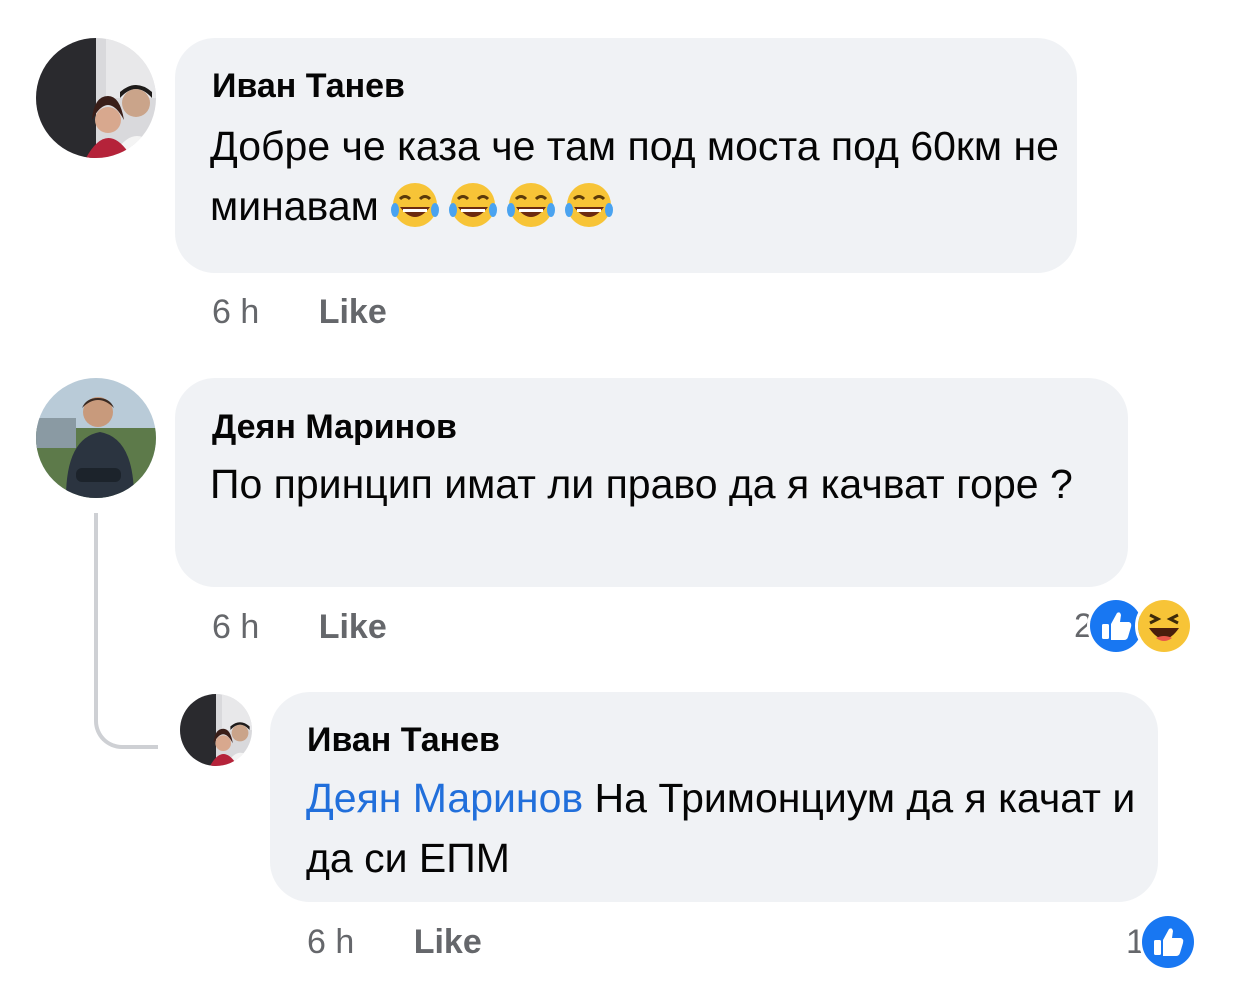 This screenshot has width=1242, height=991. I want to click on comment-meta-2: 6 h Like, so click(299, 627).